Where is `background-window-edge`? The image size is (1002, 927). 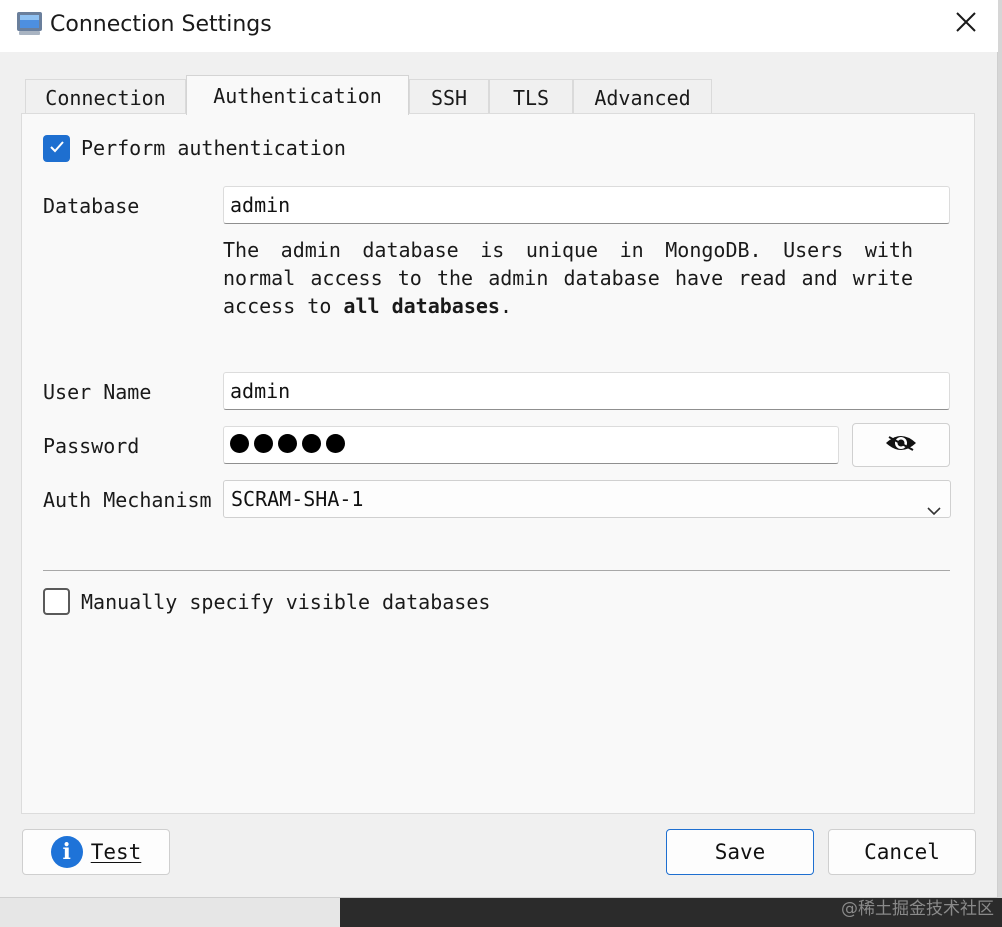
background-window-edge is located at coordinates (1000, 449).